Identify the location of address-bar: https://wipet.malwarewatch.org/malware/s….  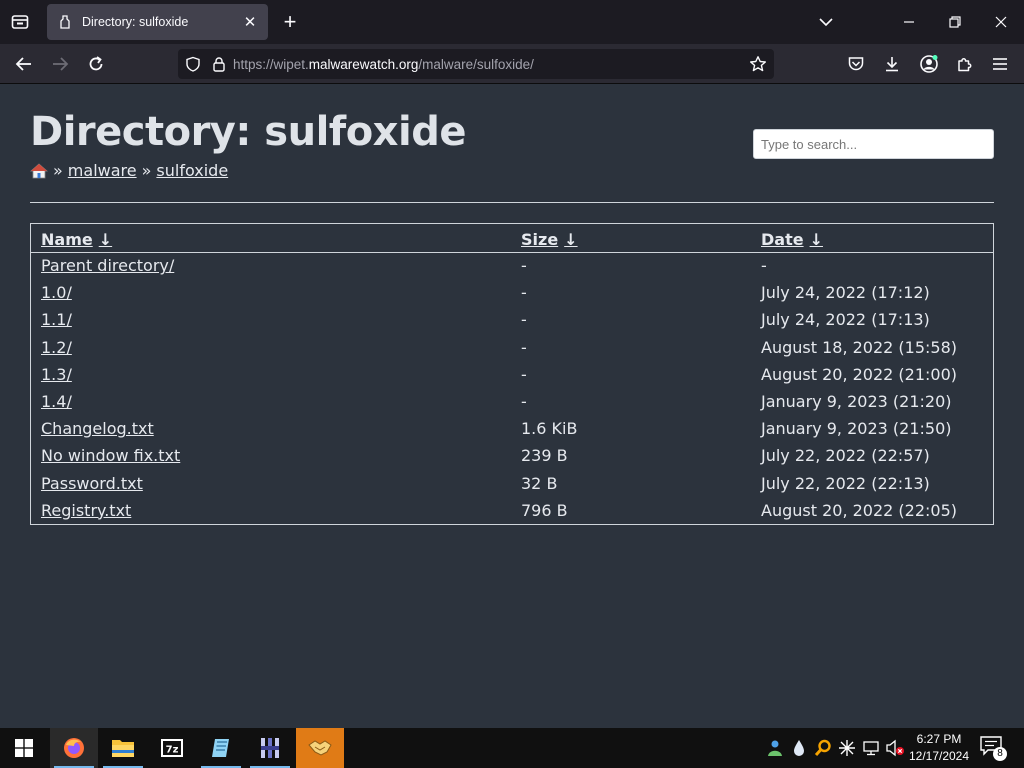
(476, 64).